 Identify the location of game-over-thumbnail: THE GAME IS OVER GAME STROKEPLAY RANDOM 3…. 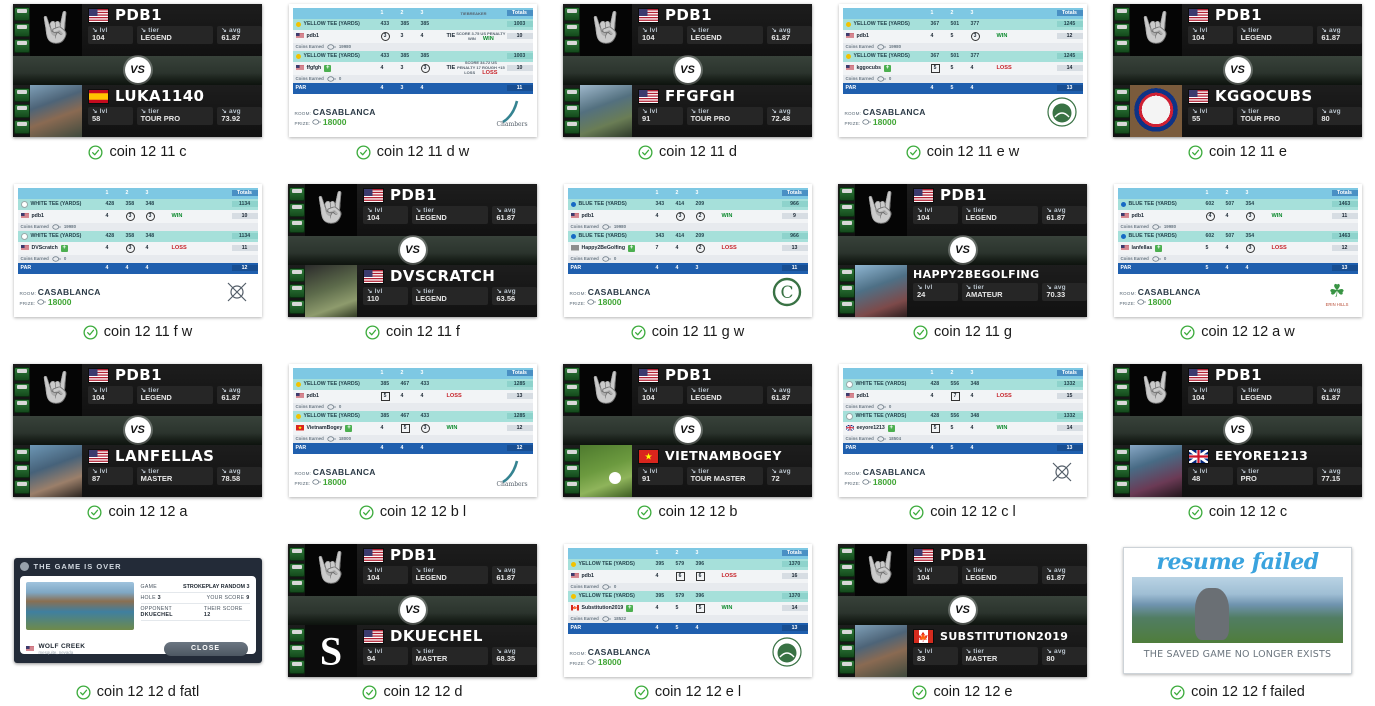
(137, 610).